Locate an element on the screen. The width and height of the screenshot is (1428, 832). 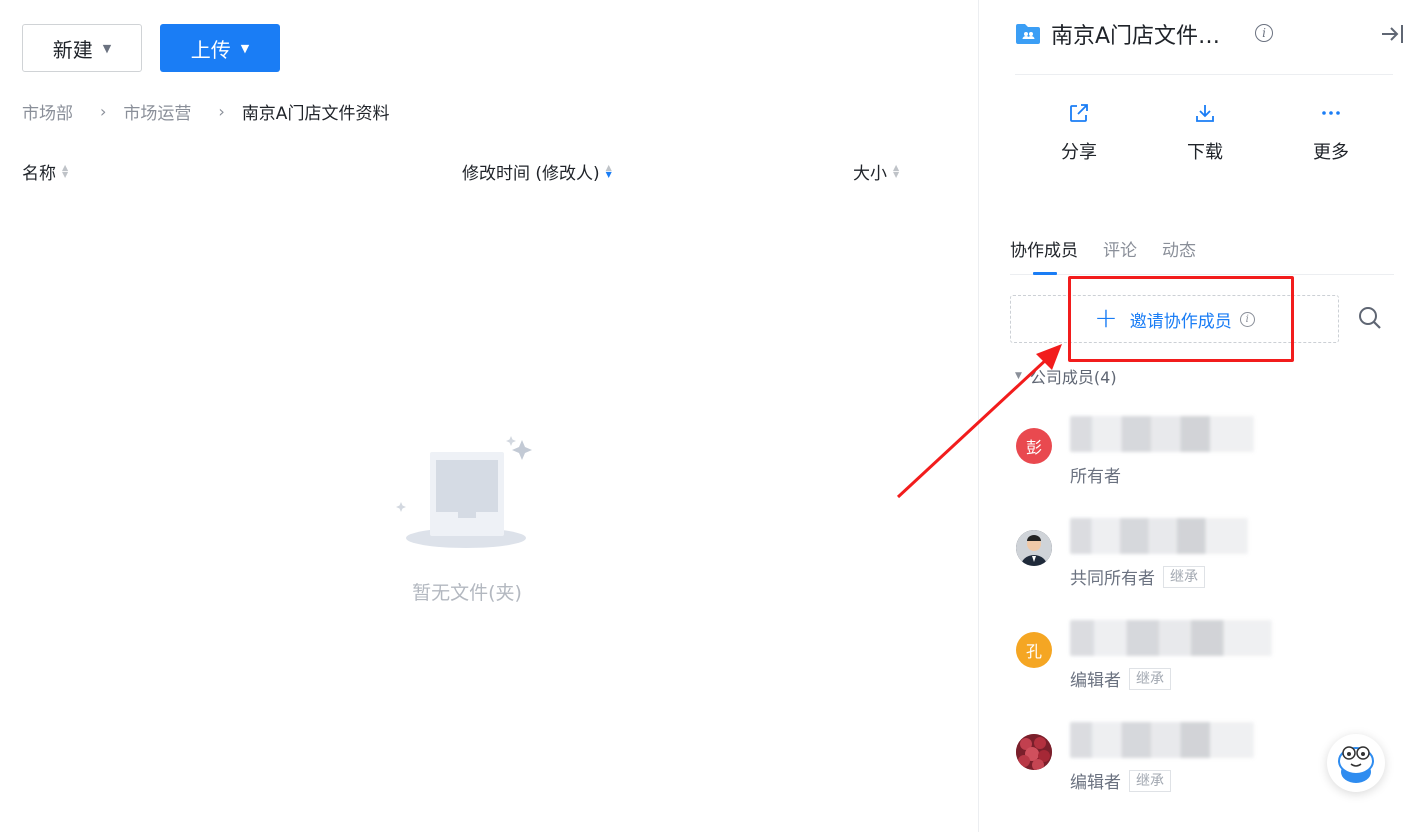
empty-state-text: 暂无文件(夹) is located at coordinates (467, 593).